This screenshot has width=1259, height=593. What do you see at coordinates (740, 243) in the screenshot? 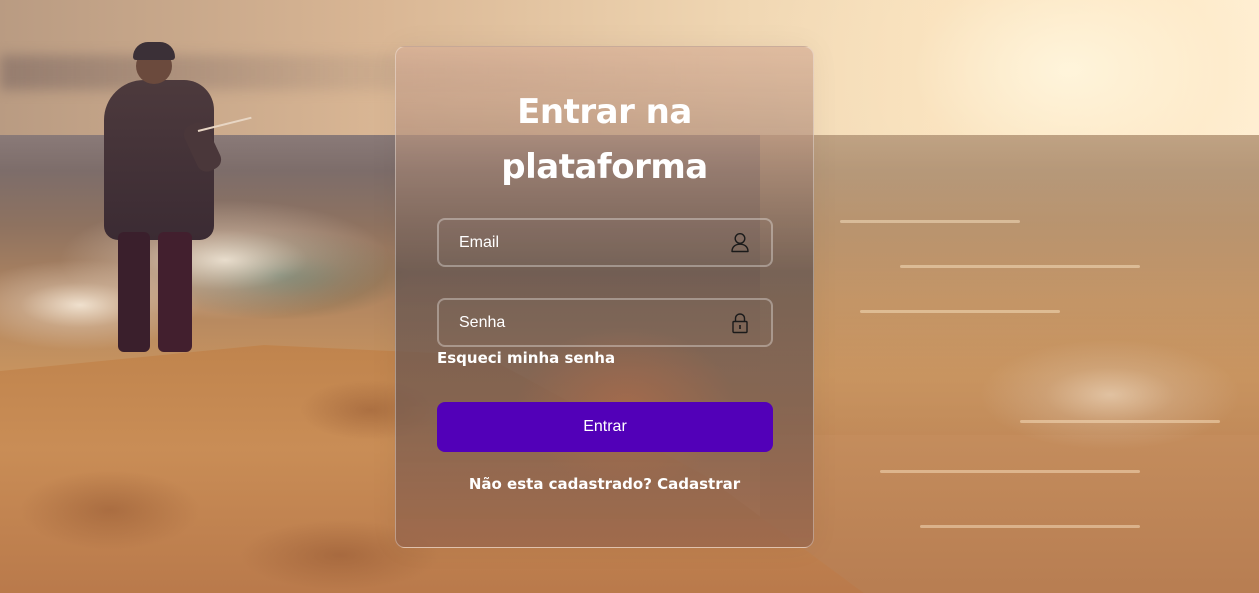
I see `user-icon` at bounding box center [740, 243].